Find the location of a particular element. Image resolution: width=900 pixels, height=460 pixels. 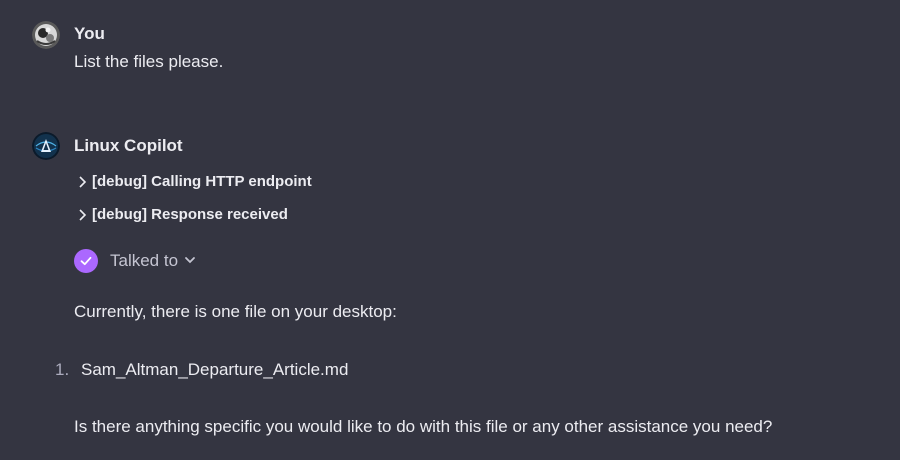

assistant-author-name: Linux Copilot is located at coordinates (128, 145).